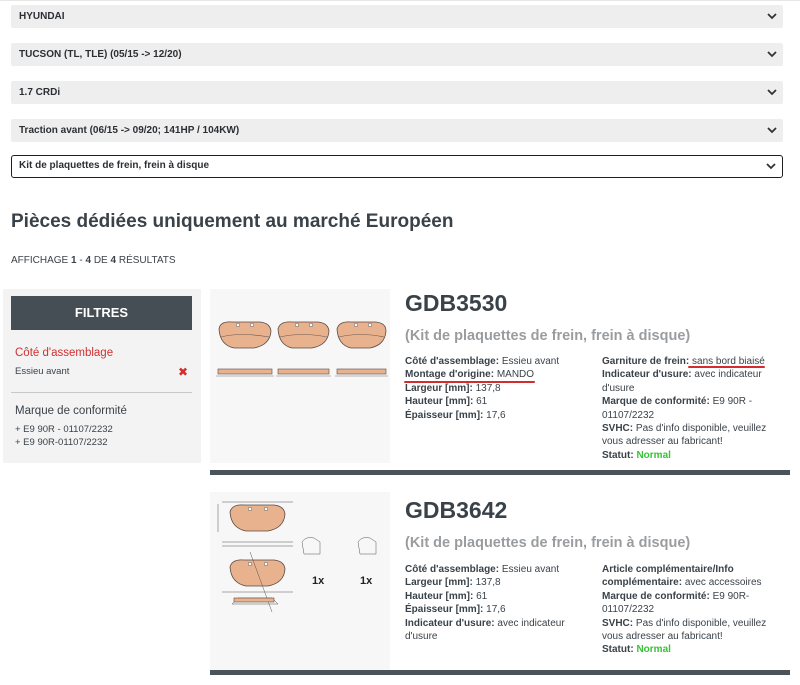 The image size is (800, 685). Describe the element at coordinates (71, 411) in the screenshot. I see `filter-group-conformity: Marque de conformité` at that location.